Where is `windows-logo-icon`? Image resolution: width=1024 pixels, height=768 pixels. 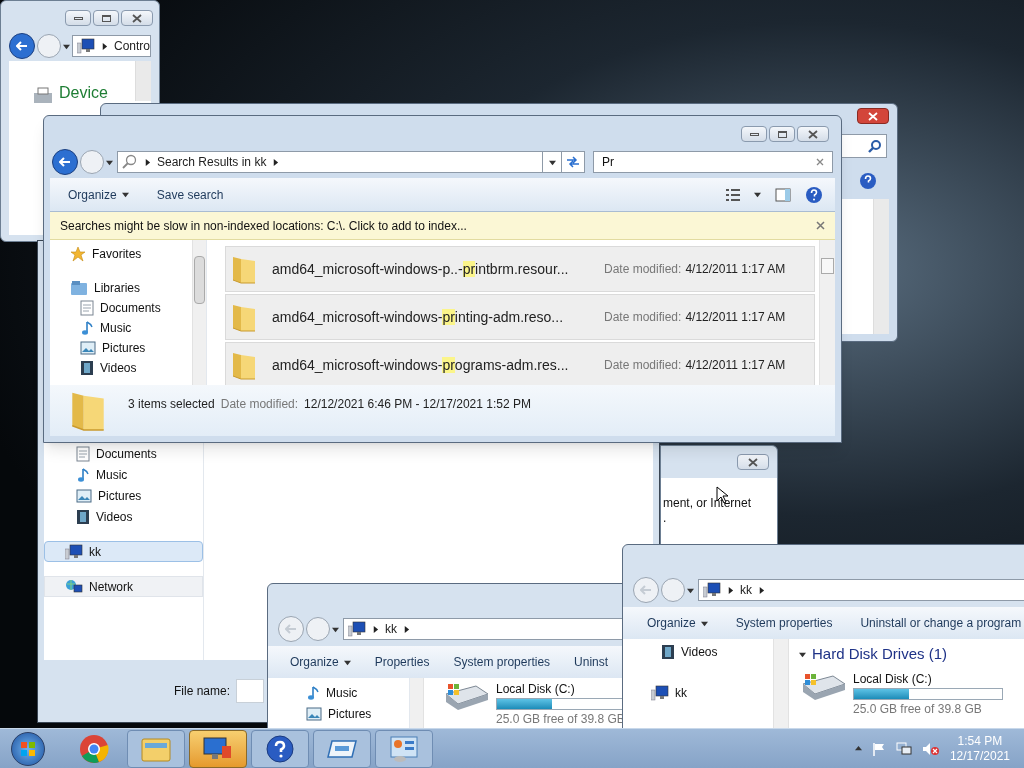 windows-logo-icon is located at coordinates (28, 748).